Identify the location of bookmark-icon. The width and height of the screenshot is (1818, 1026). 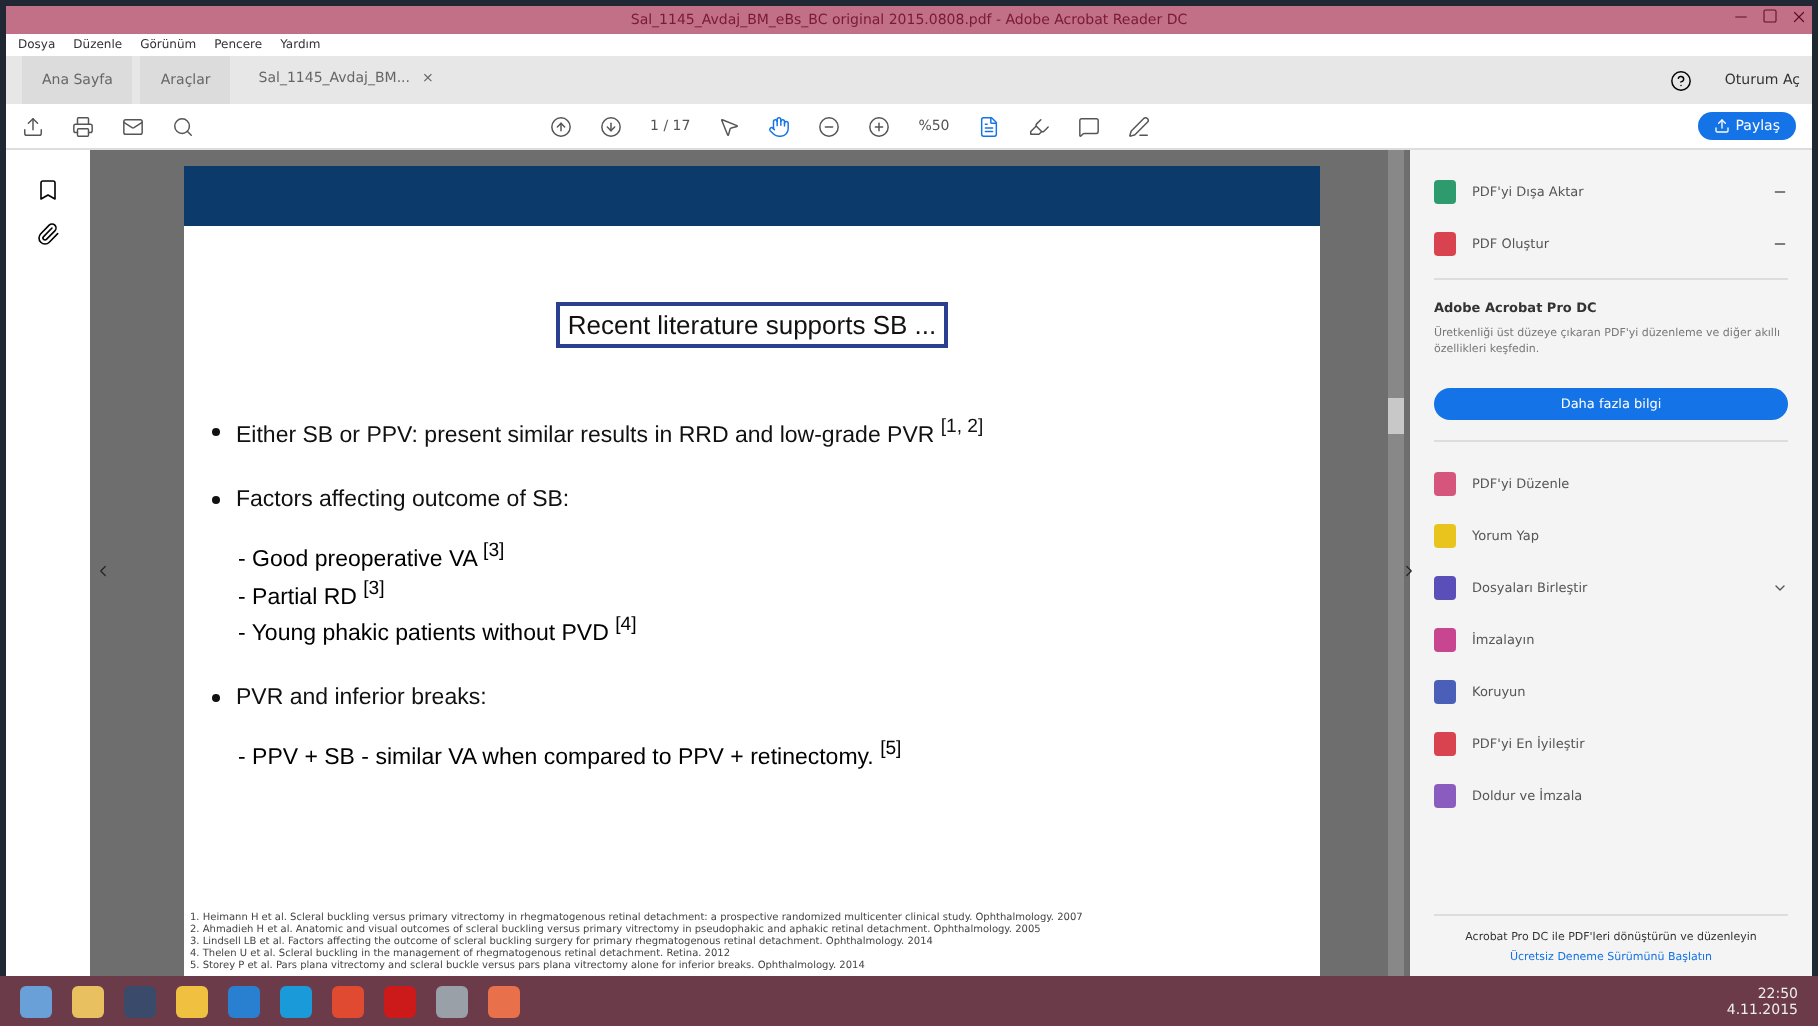
(48, 190).